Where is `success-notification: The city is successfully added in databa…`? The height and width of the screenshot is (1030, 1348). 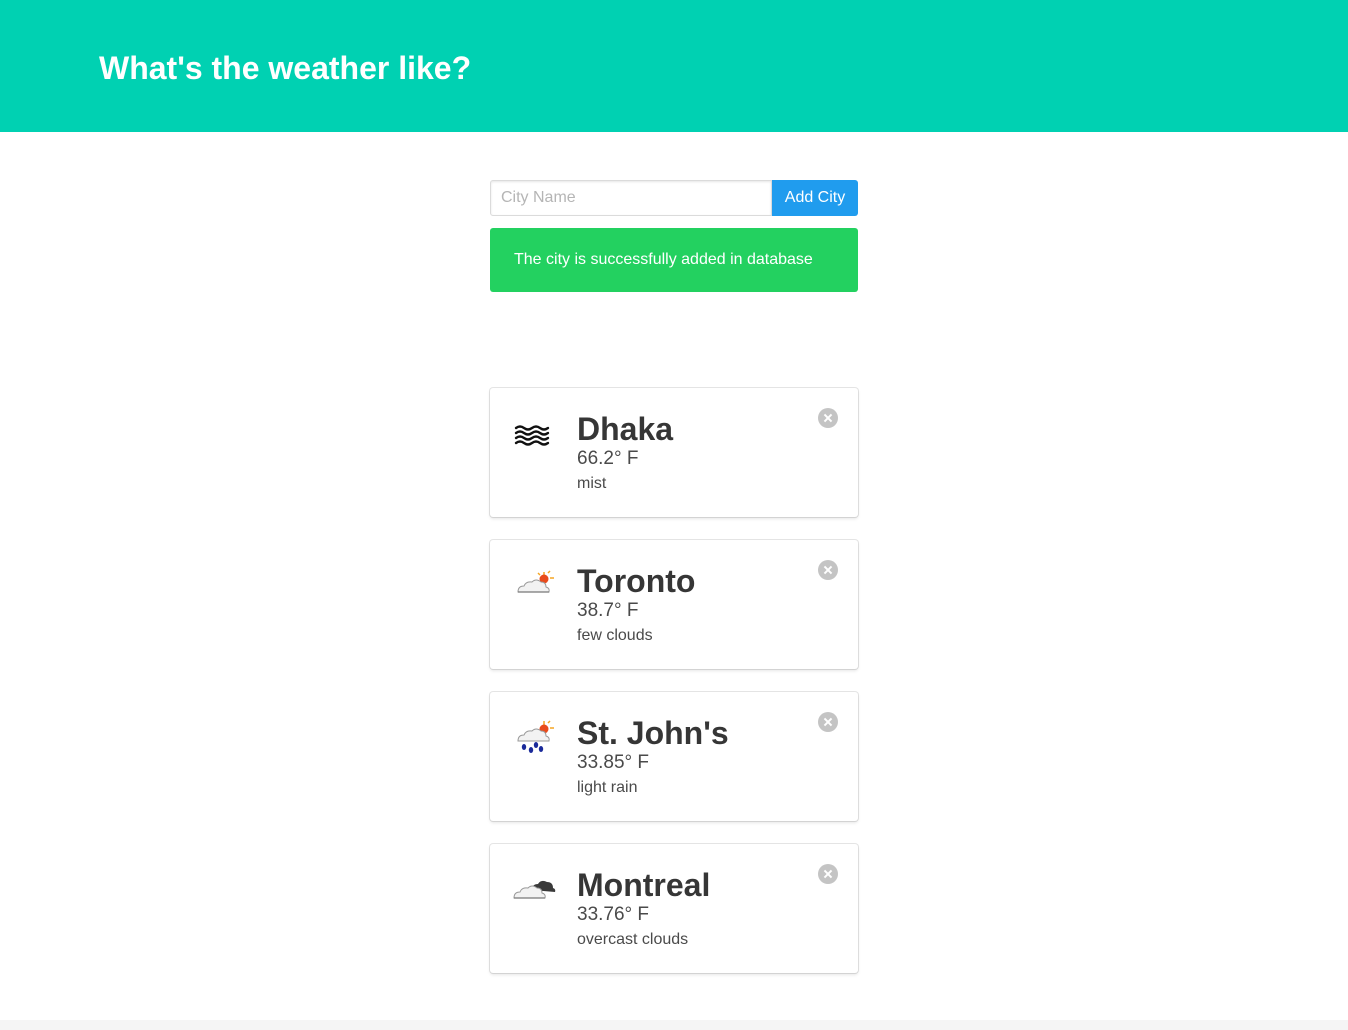 success-notification: The city is successfully added in databa… is located at coordinates (674, 260).